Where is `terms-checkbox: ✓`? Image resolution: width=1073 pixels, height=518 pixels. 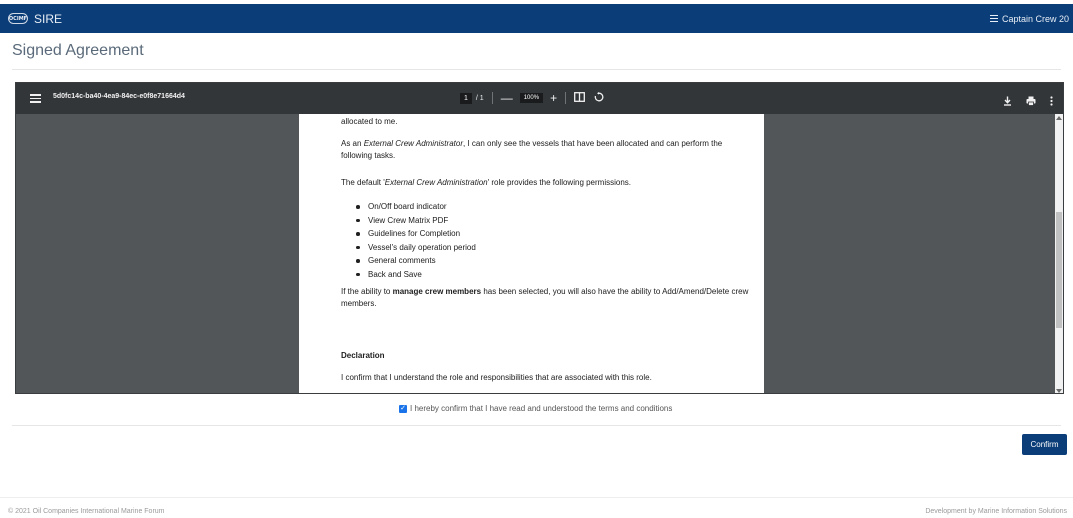 terms-checkbox: ✓ is located at coordinates (403, 408).